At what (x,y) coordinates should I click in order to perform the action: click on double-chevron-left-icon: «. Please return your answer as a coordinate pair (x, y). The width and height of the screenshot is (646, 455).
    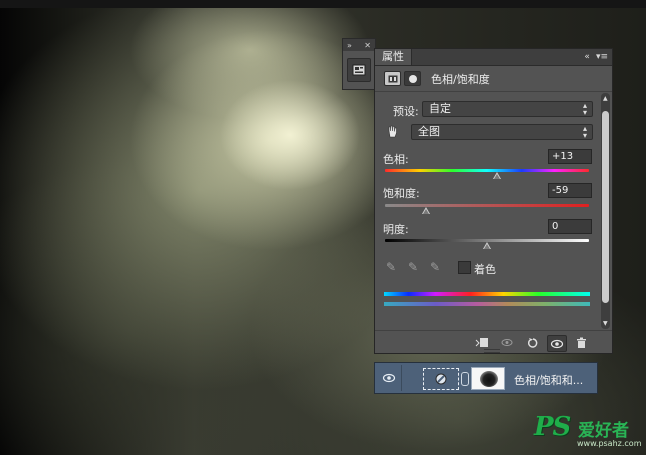
    Looking at the image, I should click on (587, 57).